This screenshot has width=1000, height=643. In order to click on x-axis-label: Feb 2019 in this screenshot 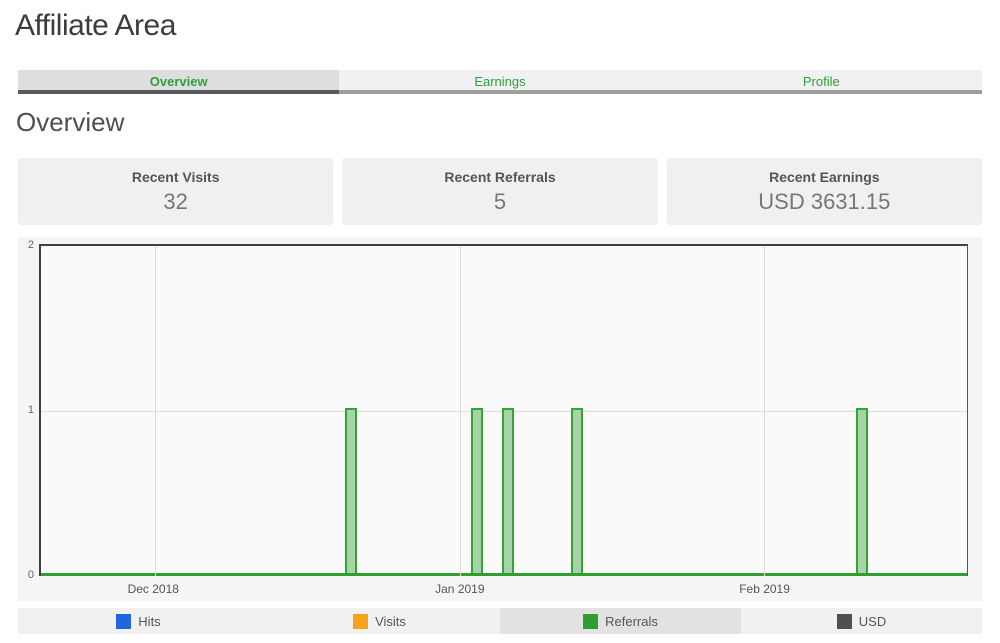, I will do `click(764, 589)`.